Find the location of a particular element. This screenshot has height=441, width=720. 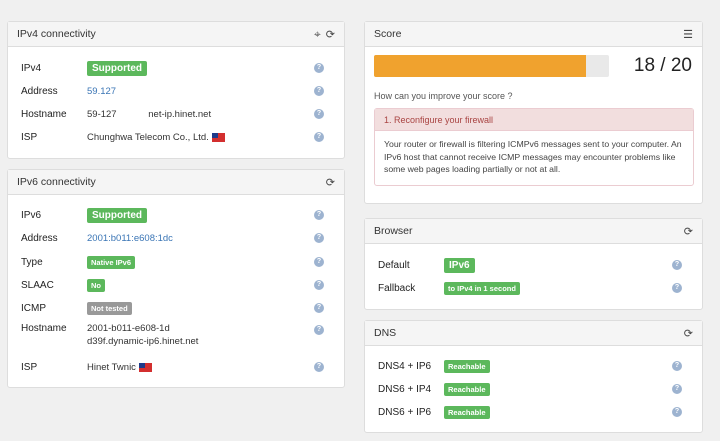

fallback-label: Fallback is located at coordinates (397, 288).